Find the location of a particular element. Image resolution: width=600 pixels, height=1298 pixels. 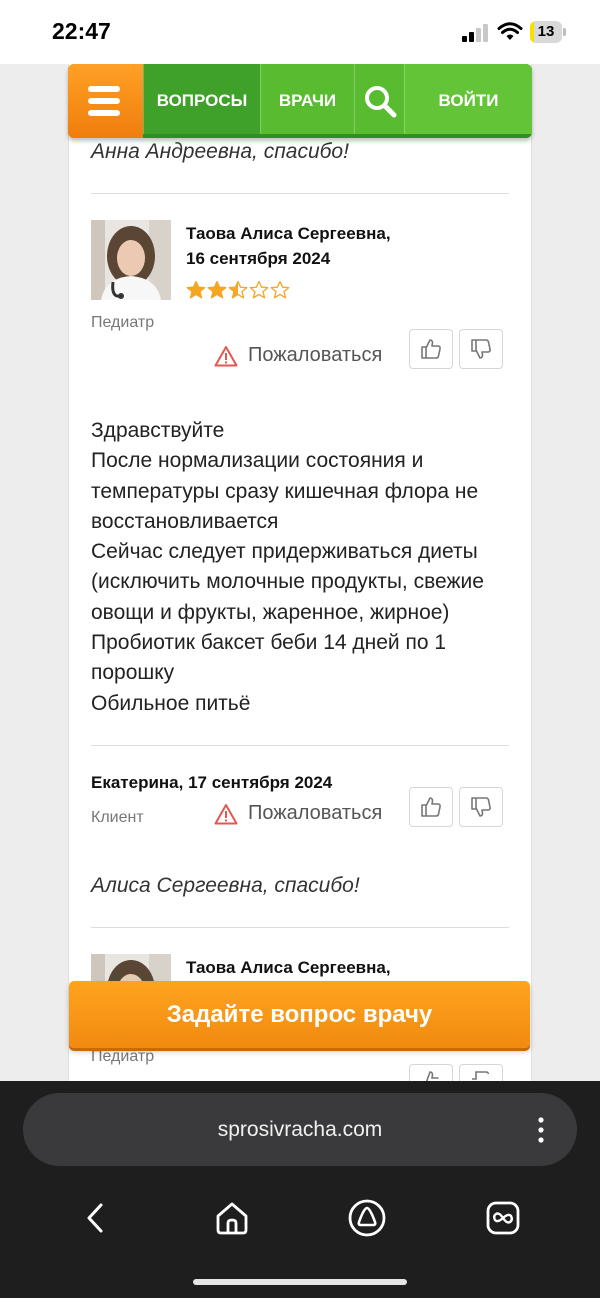

battery-icon: 13 is located at coordinates (548, 32).